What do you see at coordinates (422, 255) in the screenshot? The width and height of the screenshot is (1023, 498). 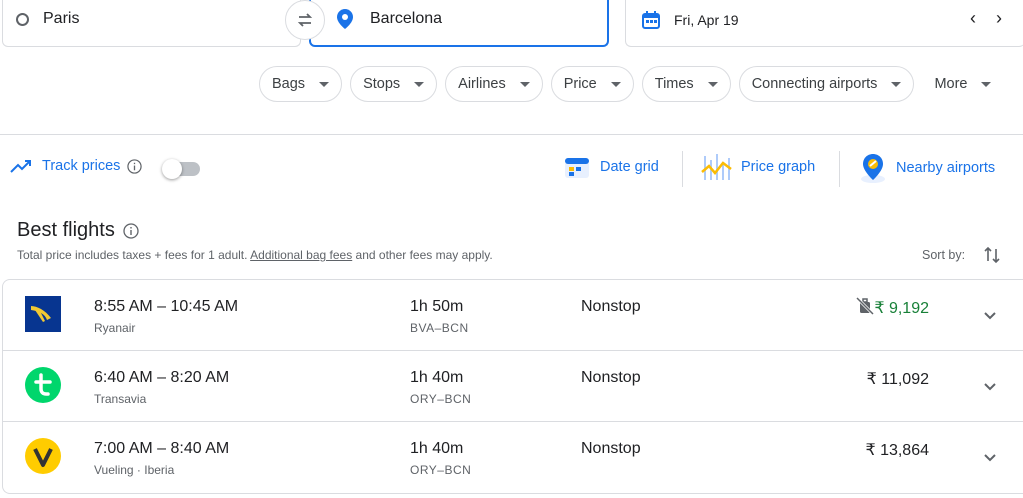 I see `fees-note-suffix: and other fees may apply.` at bounding box center [422, 255].